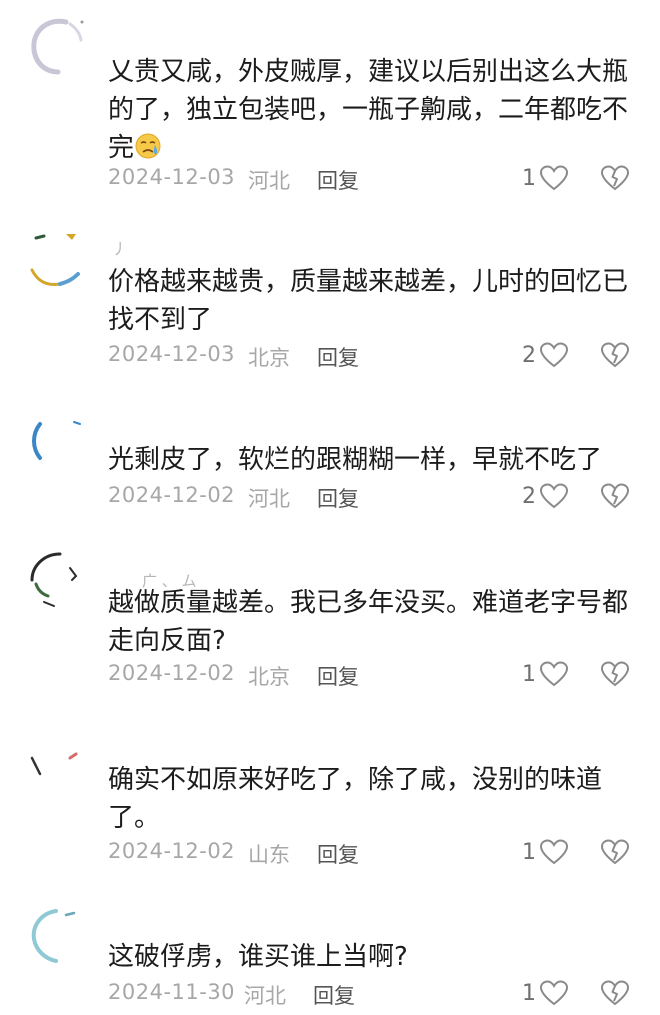 Image resolution: width=660 pixels, height=1015 pixels. Describe the element at coordinates (373, 496) in the screenshot. I see `comment-meta: 2024-12-02 河北 回复 2` at that location.